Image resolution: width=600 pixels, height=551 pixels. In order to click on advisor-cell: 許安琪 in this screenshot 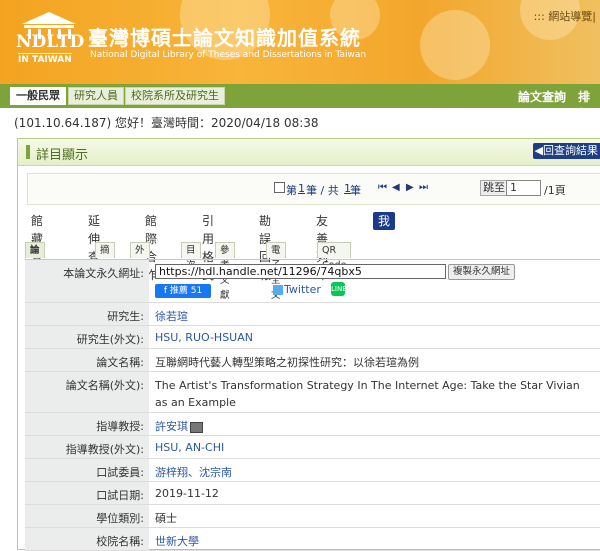, I will do `click(179, 426)`.